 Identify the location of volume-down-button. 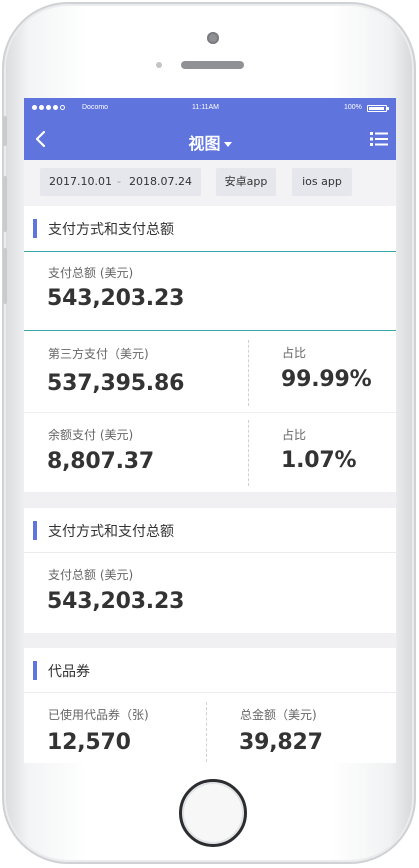
(5, 276).